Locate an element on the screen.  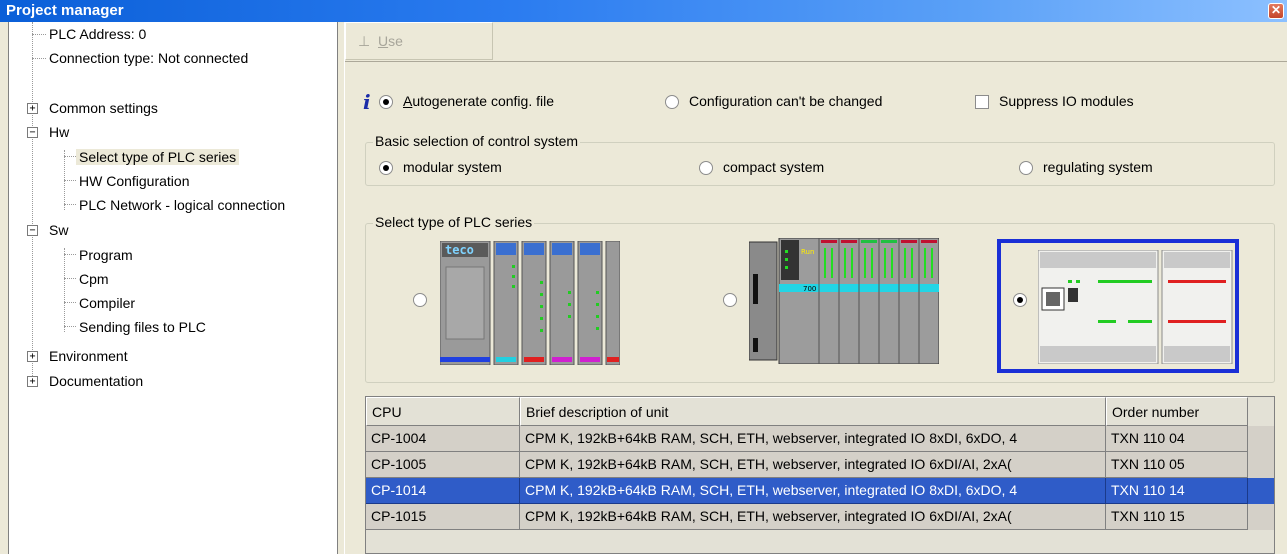
tree-item-label: Program is located at coordinates (106, 255).